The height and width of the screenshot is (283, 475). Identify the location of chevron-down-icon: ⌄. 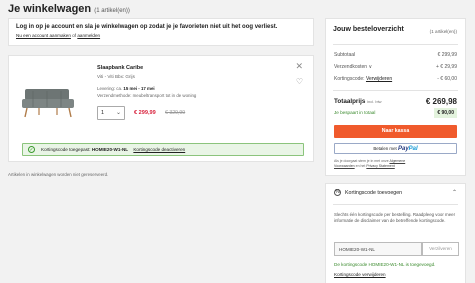
(118, 113).